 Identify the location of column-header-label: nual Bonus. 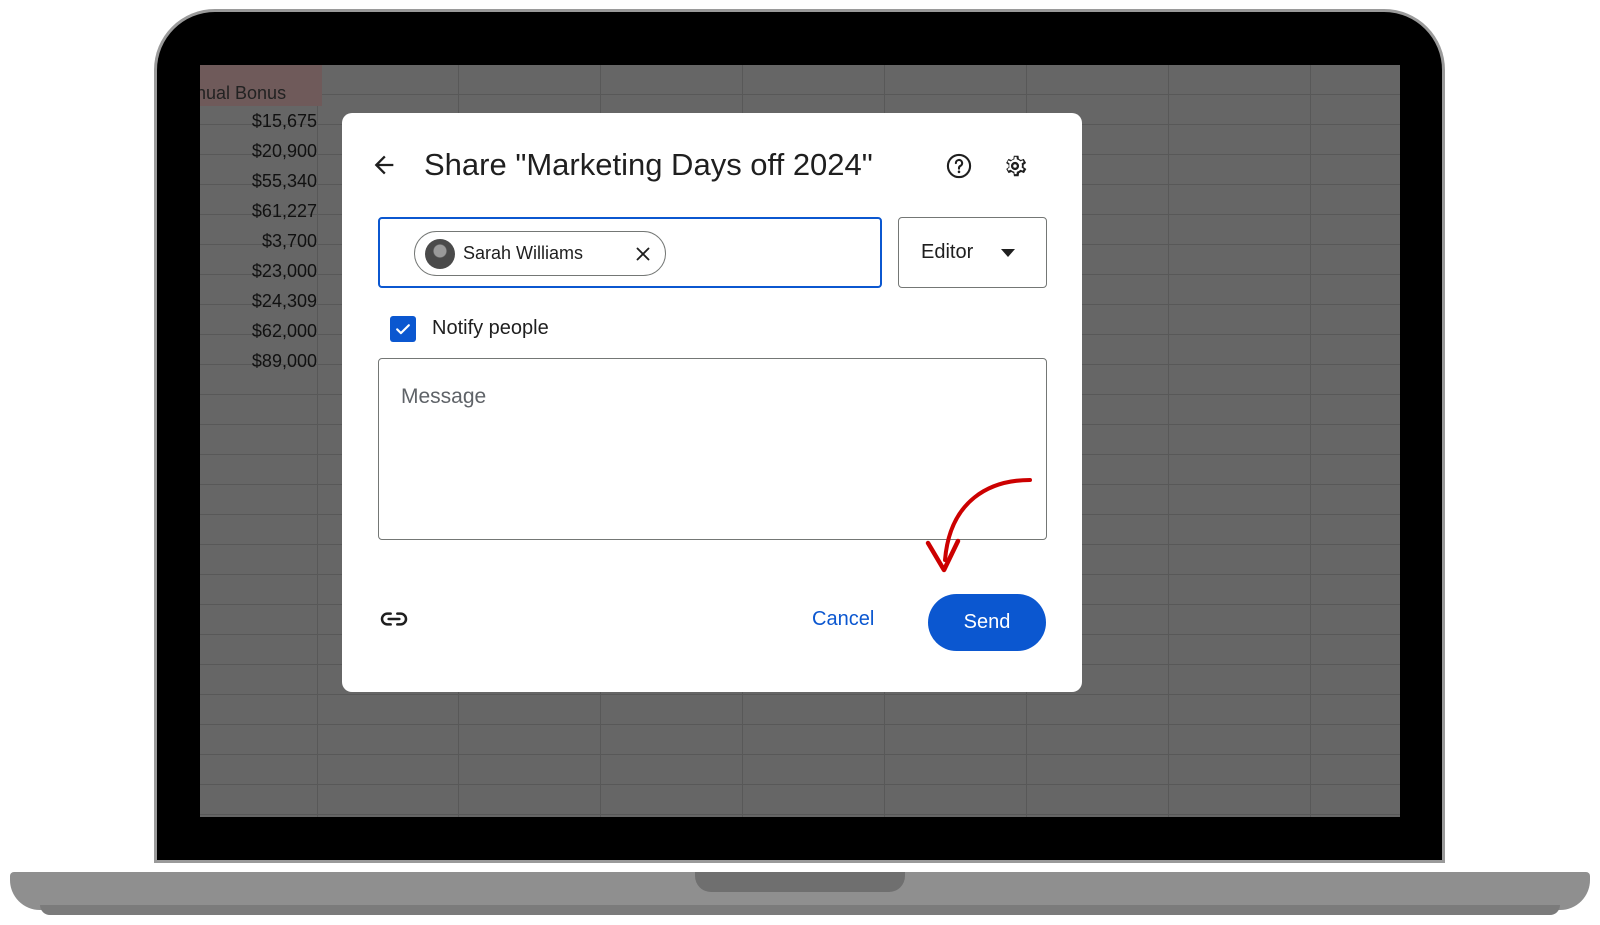
(243, 93).